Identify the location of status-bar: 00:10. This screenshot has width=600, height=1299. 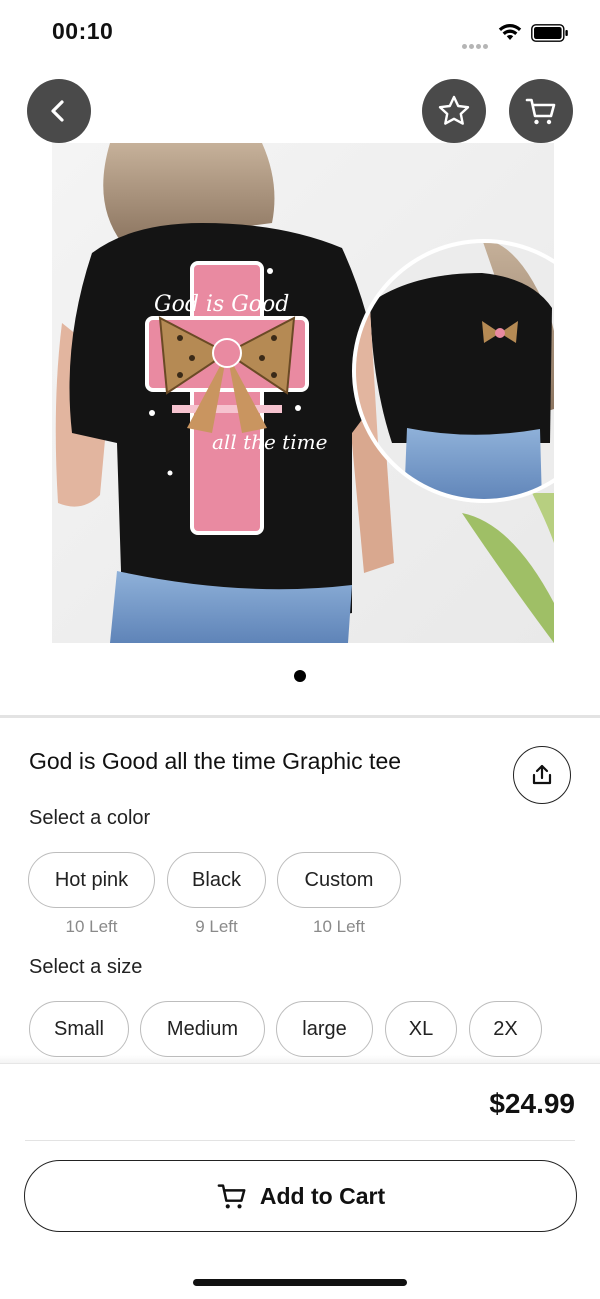
(300, 33).